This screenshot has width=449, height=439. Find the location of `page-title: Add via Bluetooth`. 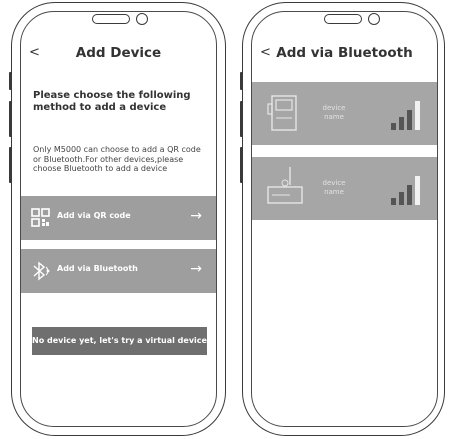

page-title: Add via Bluetooth is located at coordinates (344, 53).